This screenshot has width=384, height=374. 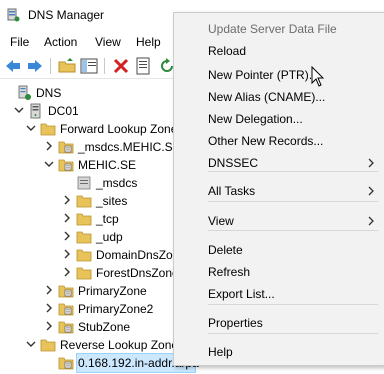 What do you see at coordinates (112, 291) in the screenshot?
I see `tree-item-label: PrimaryZone` at bounding box center [112, 291].